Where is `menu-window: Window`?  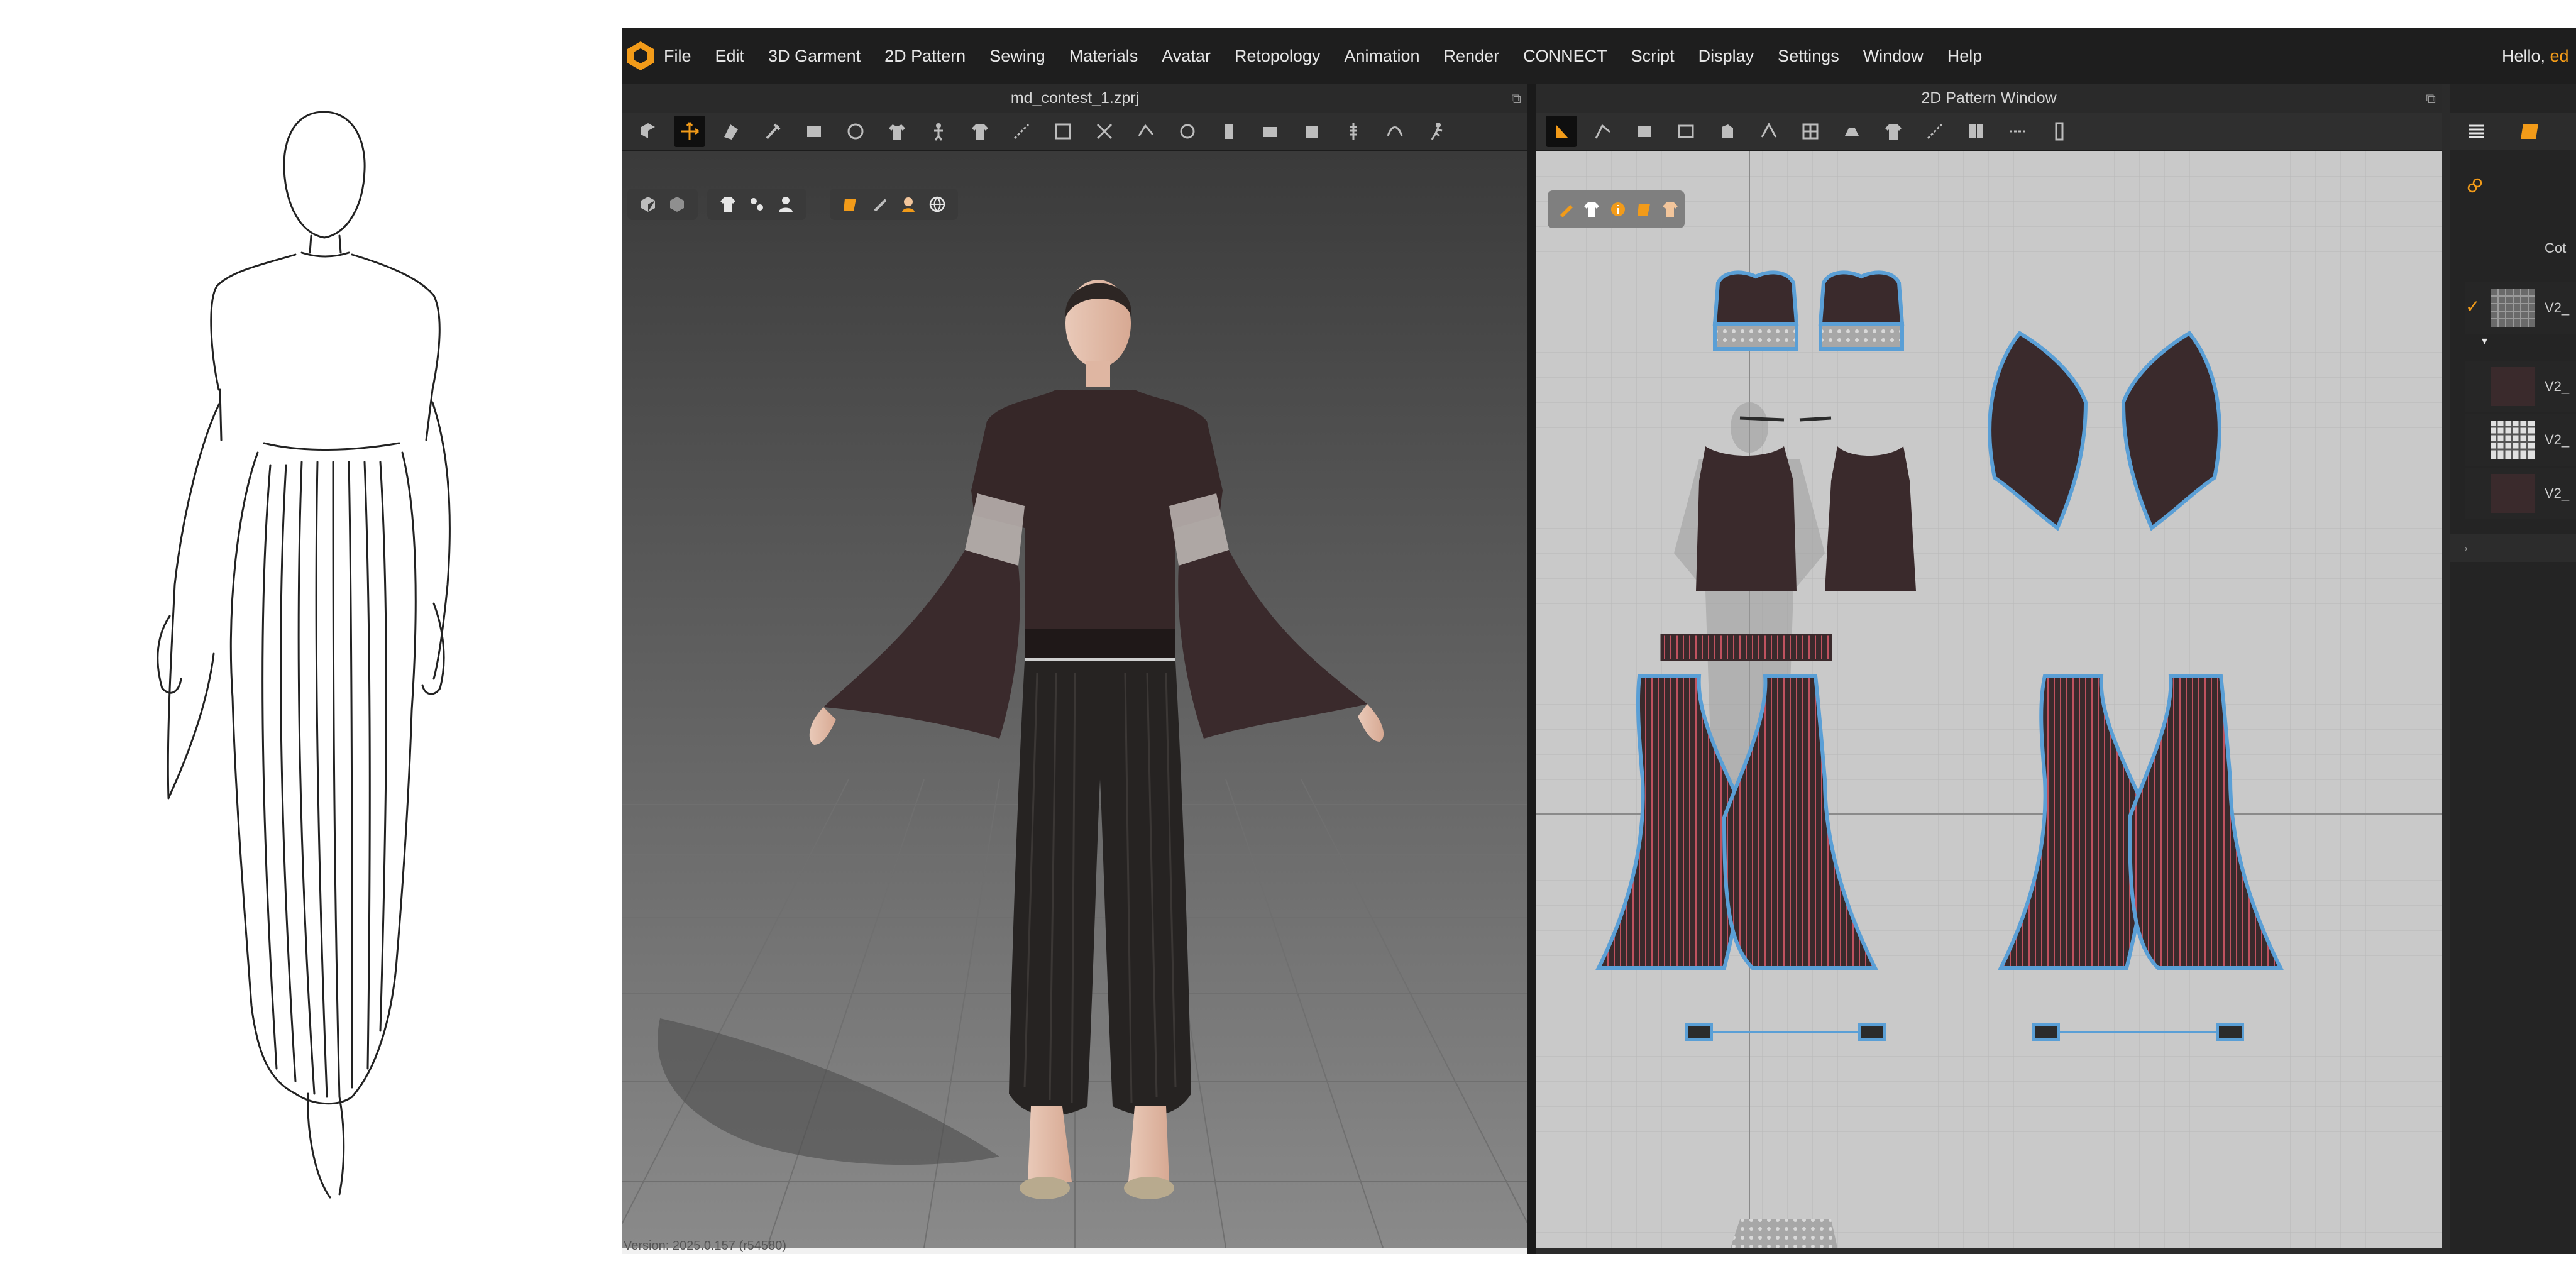
menu-window: Window is located at coordinates (1894, 56).